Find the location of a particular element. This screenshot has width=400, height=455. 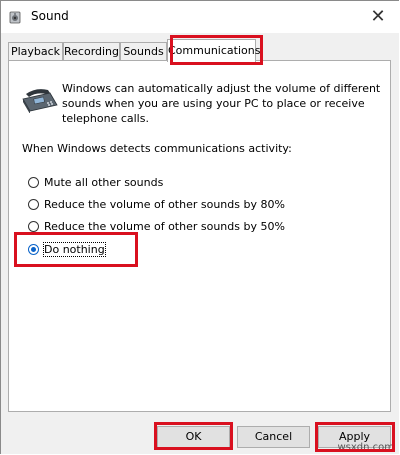

tab-communications: Communications is located at coordinates (213, 50).